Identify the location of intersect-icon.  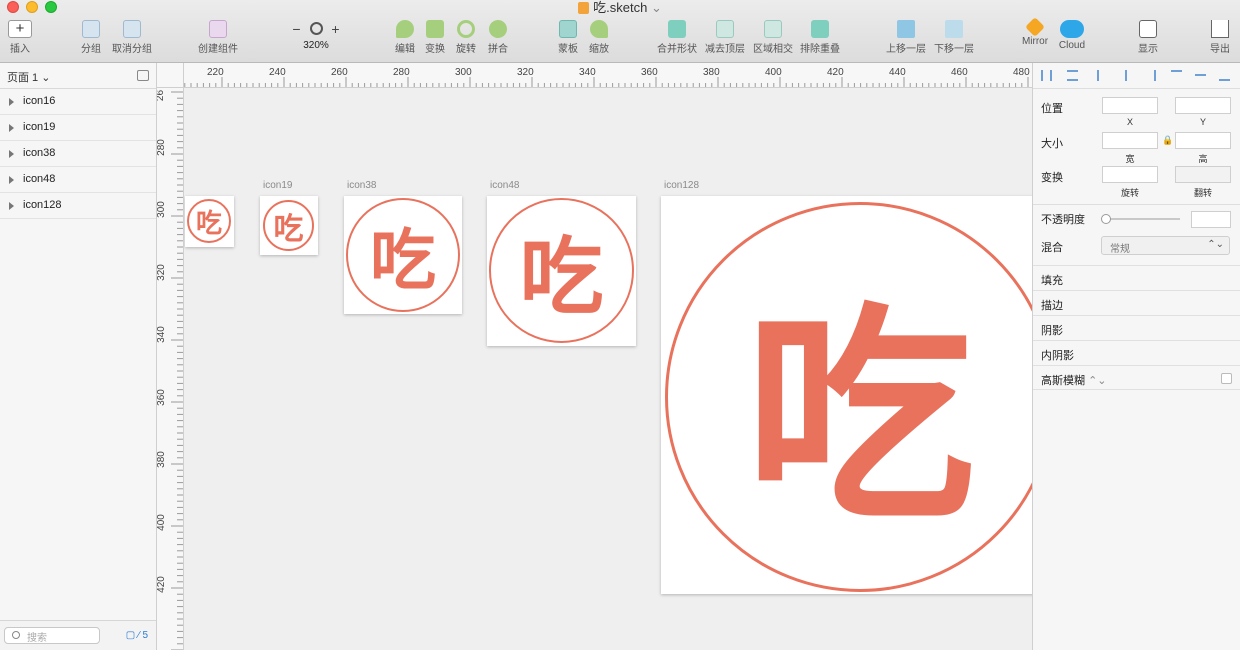
(773, 29).